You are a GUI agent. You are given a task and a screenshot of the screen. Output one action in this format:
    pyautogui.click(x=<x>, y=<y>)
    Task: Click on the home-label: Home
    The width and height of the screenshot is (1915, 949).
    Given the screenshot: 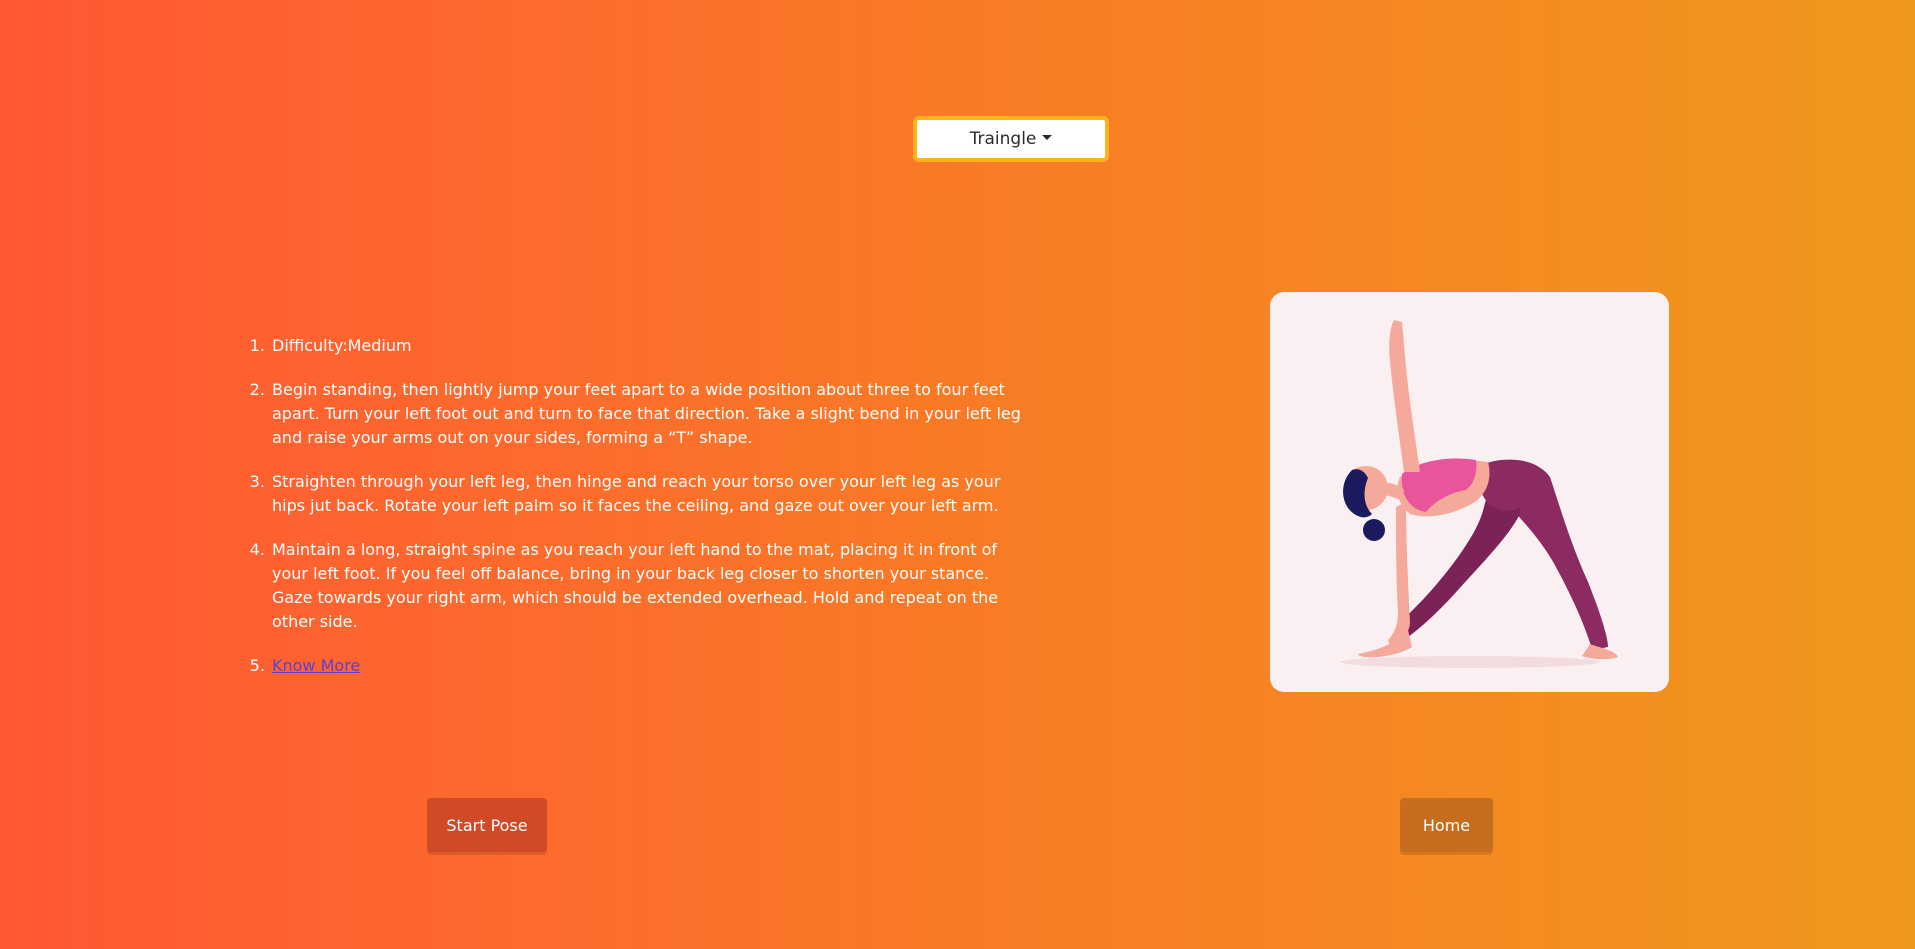 What is the action you would take?
    pyautogui.click(x=1446, y=825)
    